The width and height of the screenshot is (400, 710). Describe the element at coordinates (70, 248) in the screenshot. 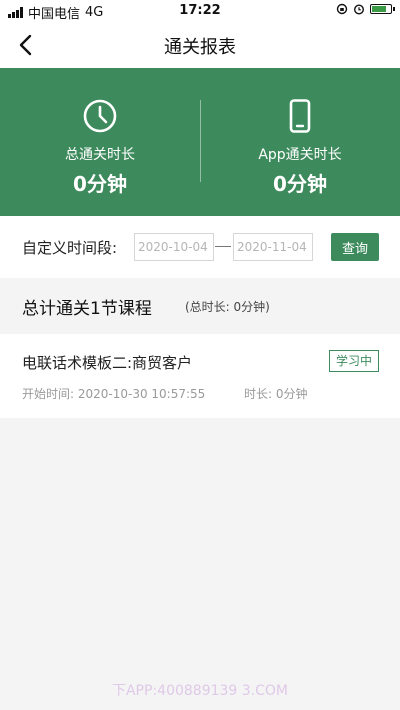

I see `filter-label: 自定义时间段:` at that location.